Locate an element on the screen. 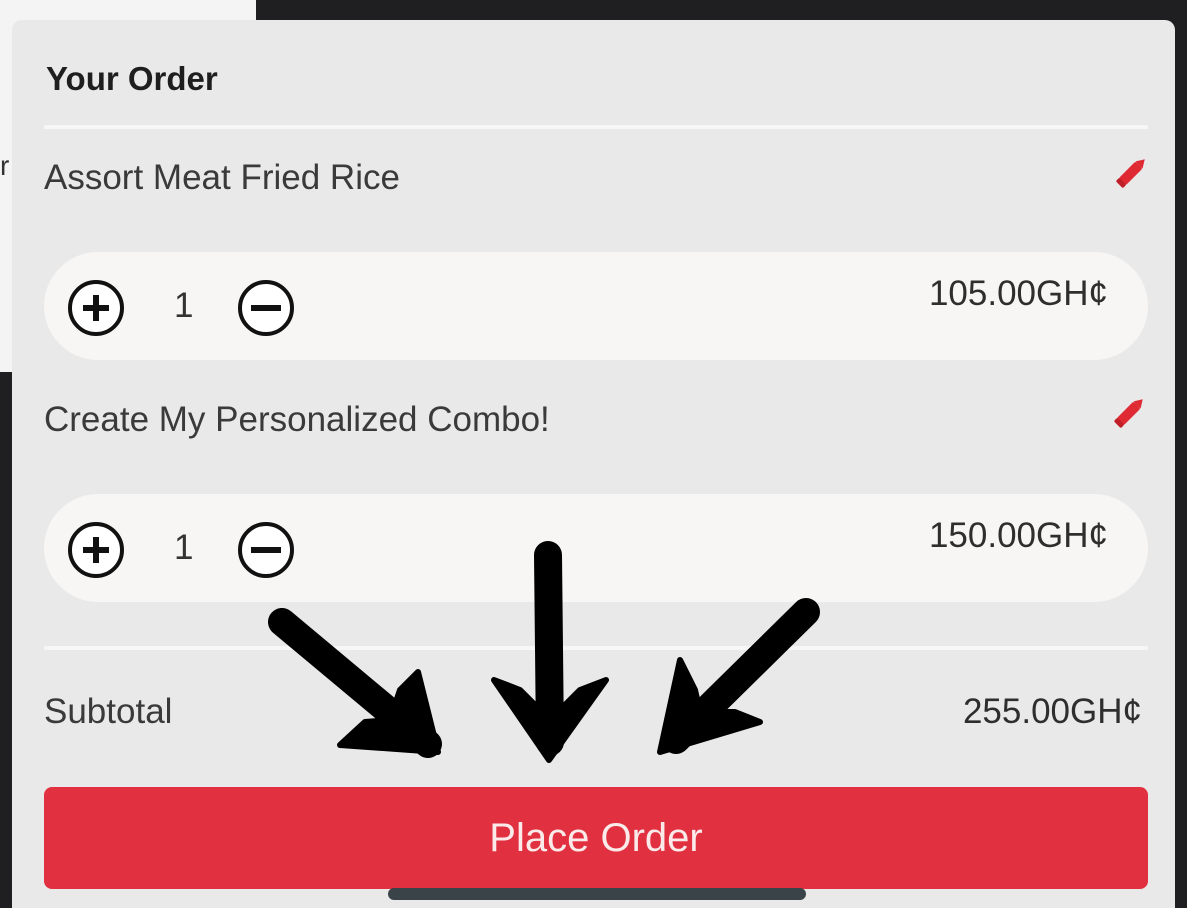 The height and width of the screenshot is (908, 1187). background-text-fragment: r is located at coordinates (5, 165).